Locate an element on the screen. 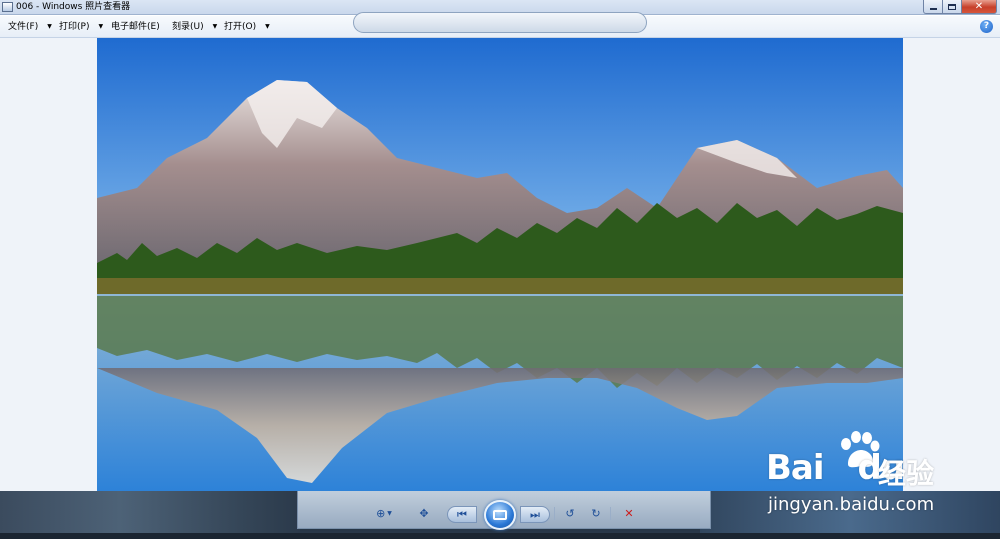 The image size is (1000, 539). menu-open: 打开(O) ▼ is located at coordinates (247, 27).